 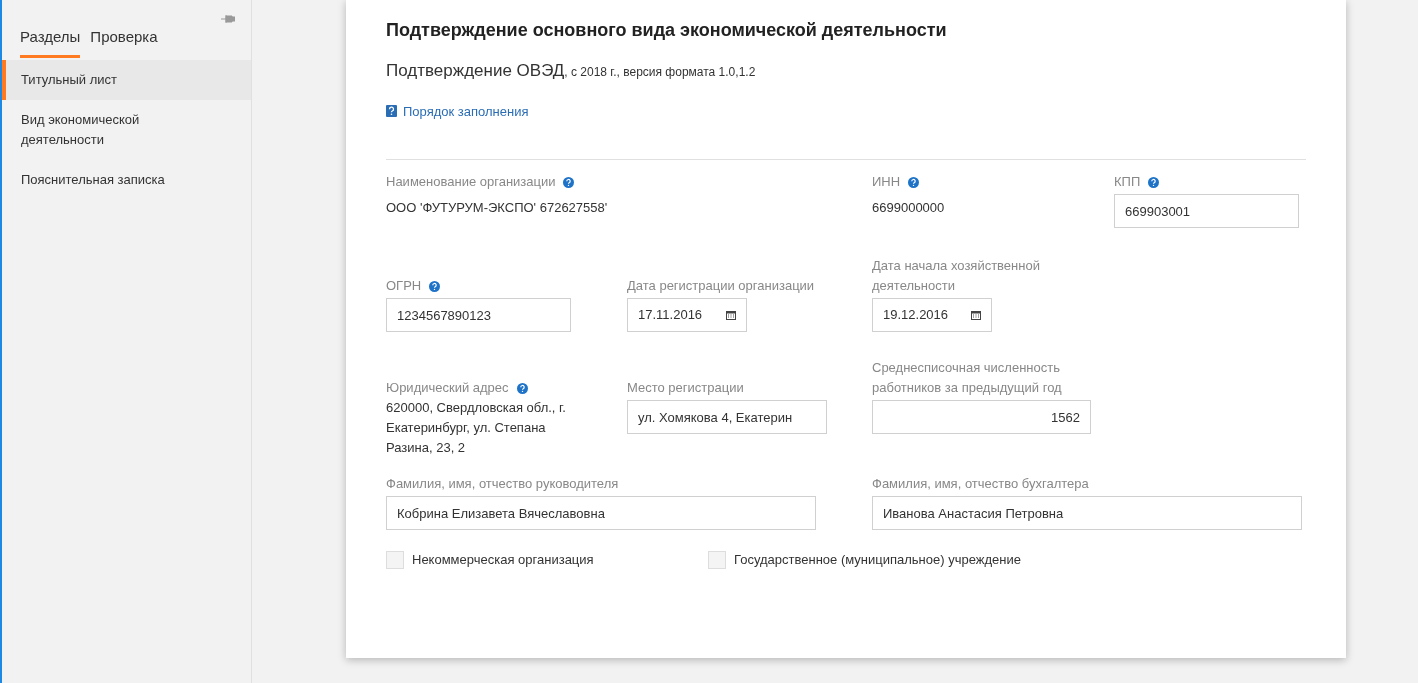 What do you see at coordinates (667, 30) in the screenshot?
I see `form-title: Подтверждение основного вида экономической деятельности` at bounding box center [667, 30].